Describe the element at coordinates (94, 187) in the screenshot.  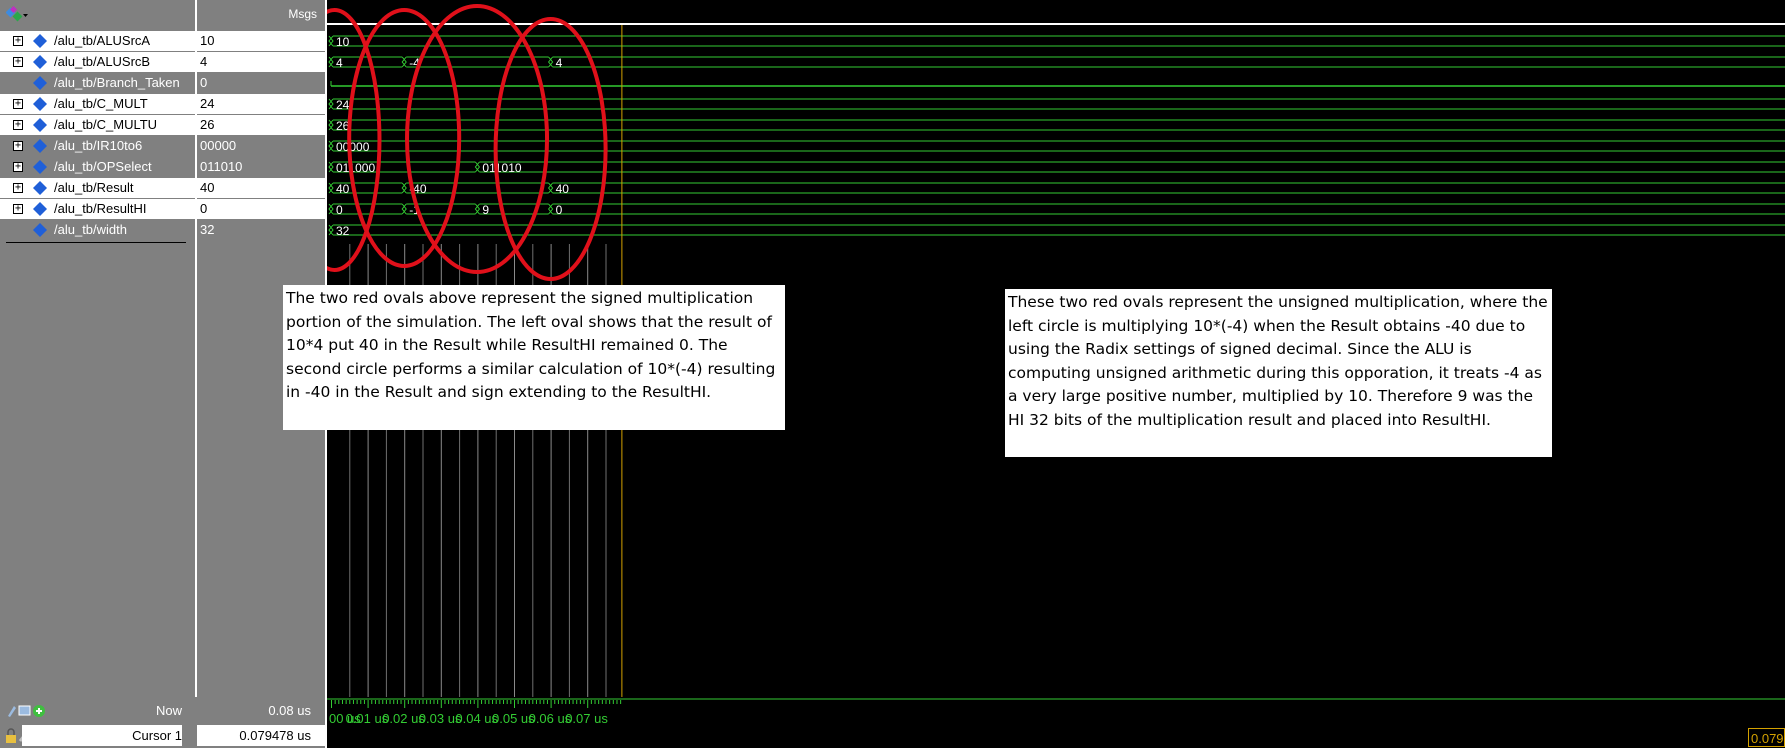
I see `signal-name: /alu_tb/Result` at that location.